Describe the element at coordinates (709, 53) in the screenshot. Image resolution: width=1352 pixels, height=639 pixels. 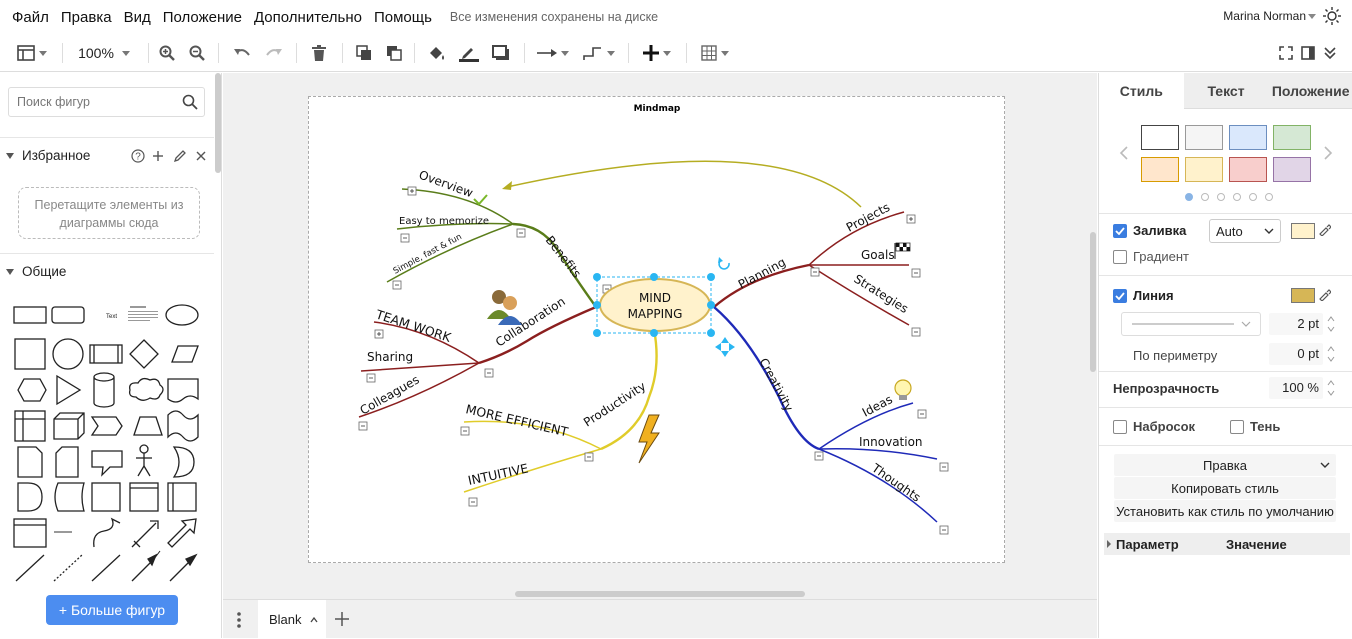
I see `table-icon` at that location.